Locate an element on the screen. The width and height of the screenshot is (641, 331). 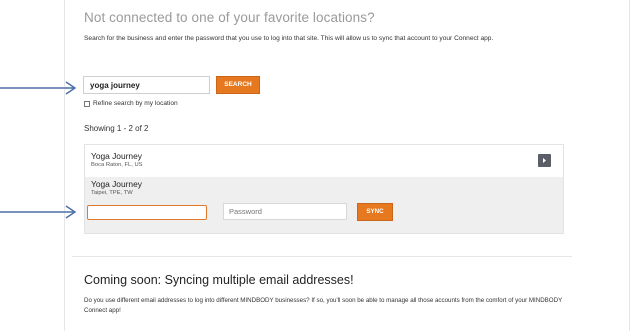
expand-result-button is located at coordinates (544, 160).